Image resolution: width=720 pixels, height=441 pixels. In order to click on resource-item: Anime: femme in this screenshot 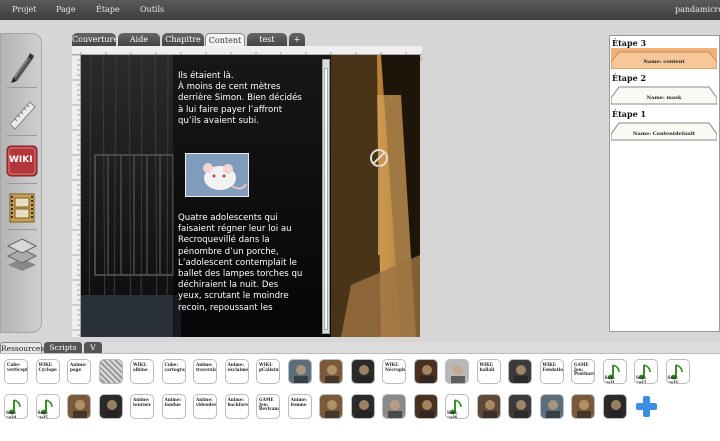, I will do `click(299, 406)`.